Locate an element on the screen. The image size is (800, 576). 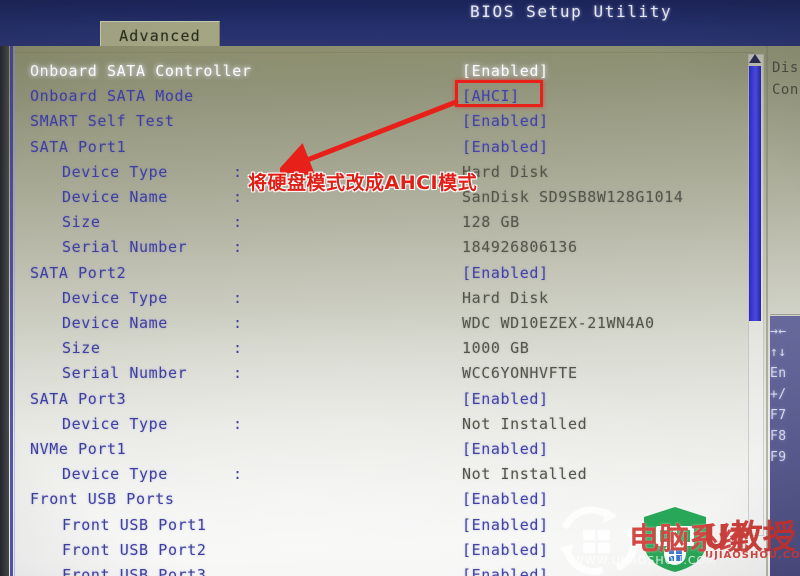
setting-label: Onboard SATA Mode is located at coordinates (112, 96).